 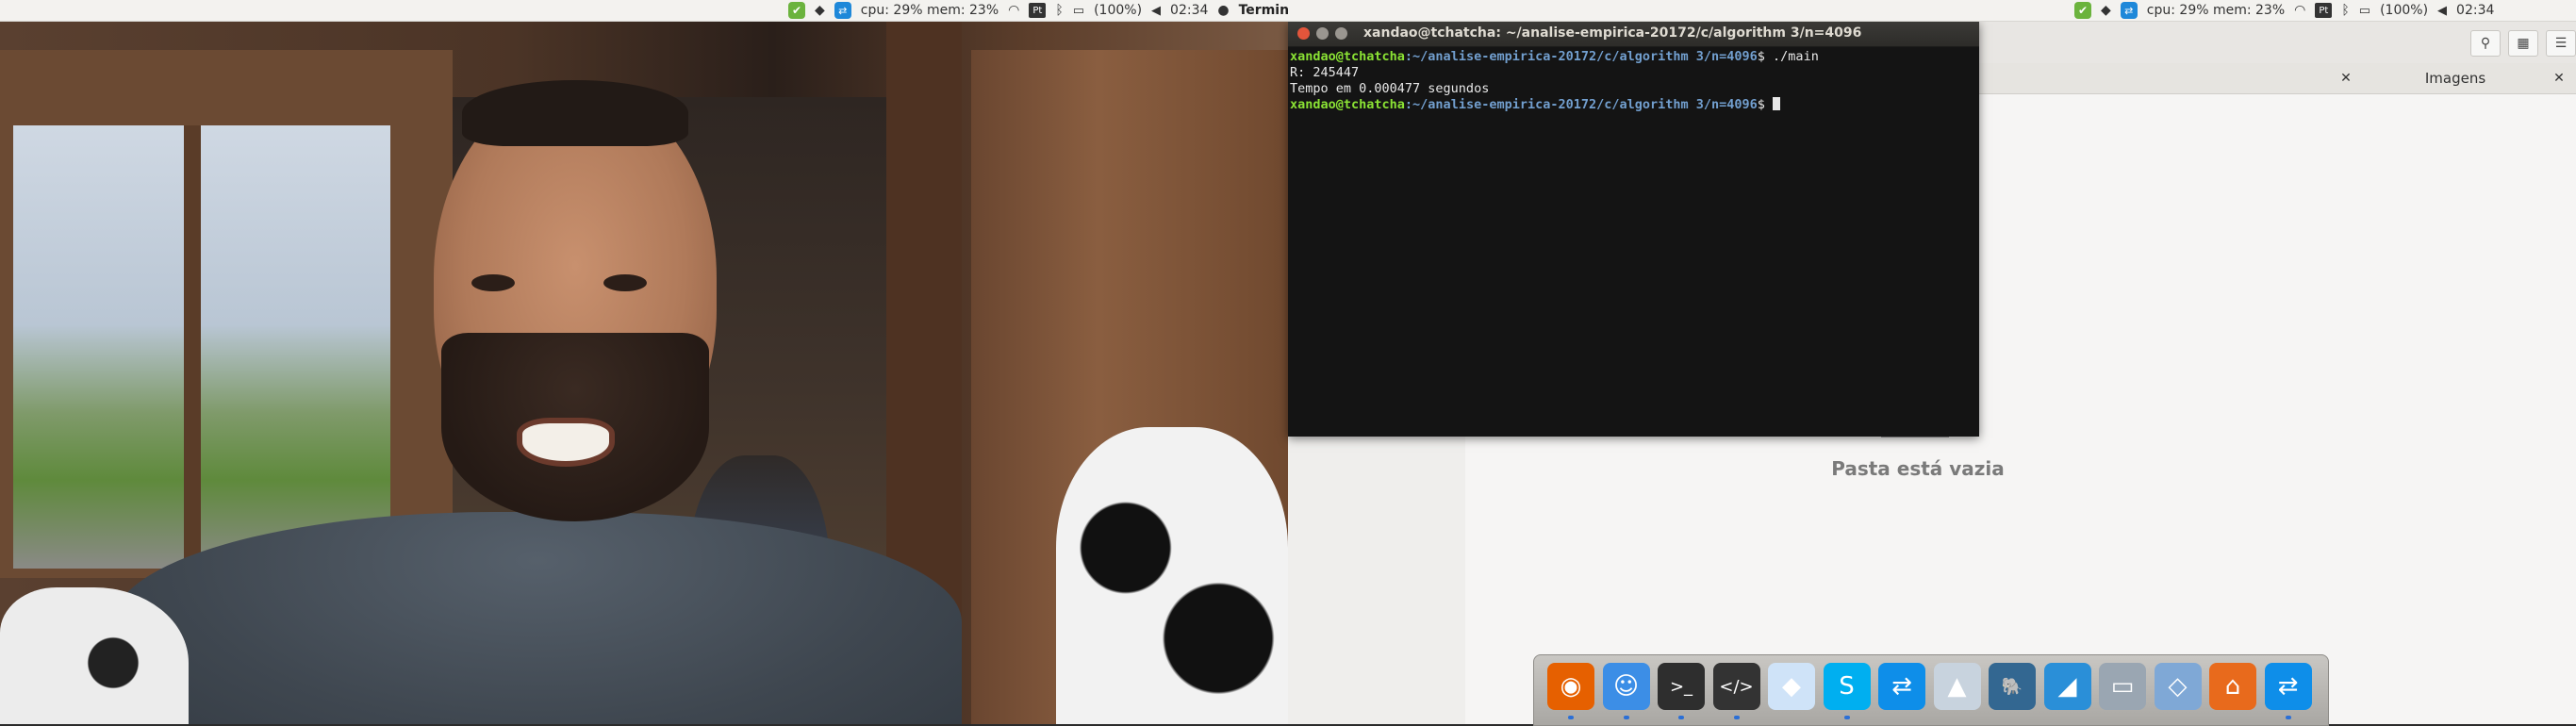 What do you see at coordinates (192, 347) in the screenshot?
I see `video-window-mullion` at bounding box center [192, 347].